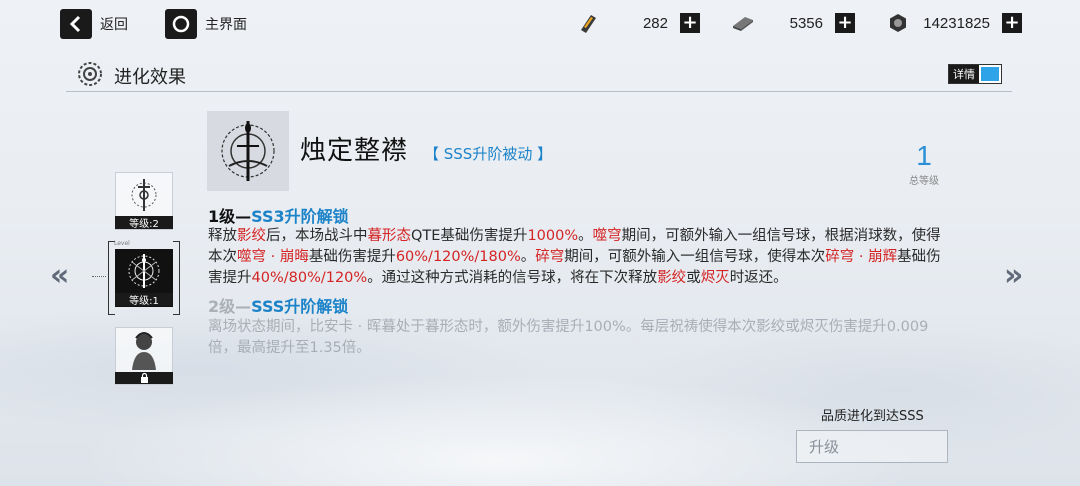  Describe the element at coordinates (90, 76) in the screenshot. I see `gear-ring-icon` at that location.